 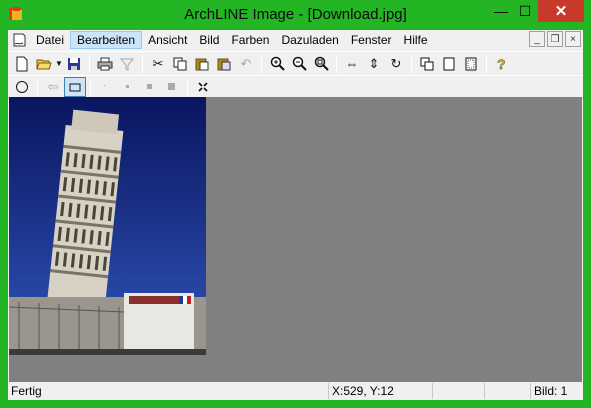 What do you see at coordinates (396, 64) in the screenshot?
I see `rotate-icon: ↻` at bounding box center [396, 64].